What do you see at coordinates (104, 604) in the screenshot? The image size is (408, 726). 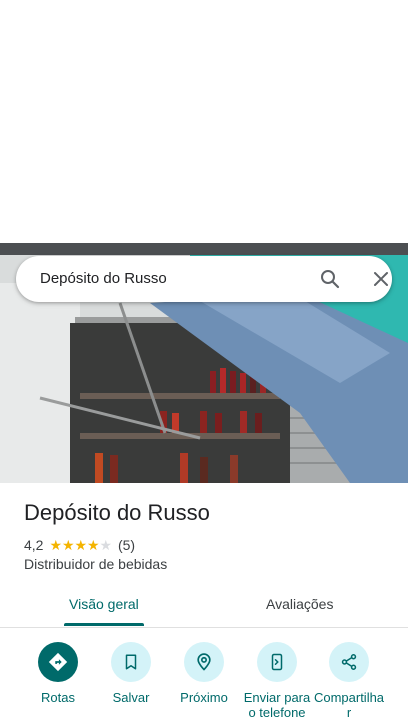 I see `tab-overview: Visão geral` at bounding box center [104, 604].